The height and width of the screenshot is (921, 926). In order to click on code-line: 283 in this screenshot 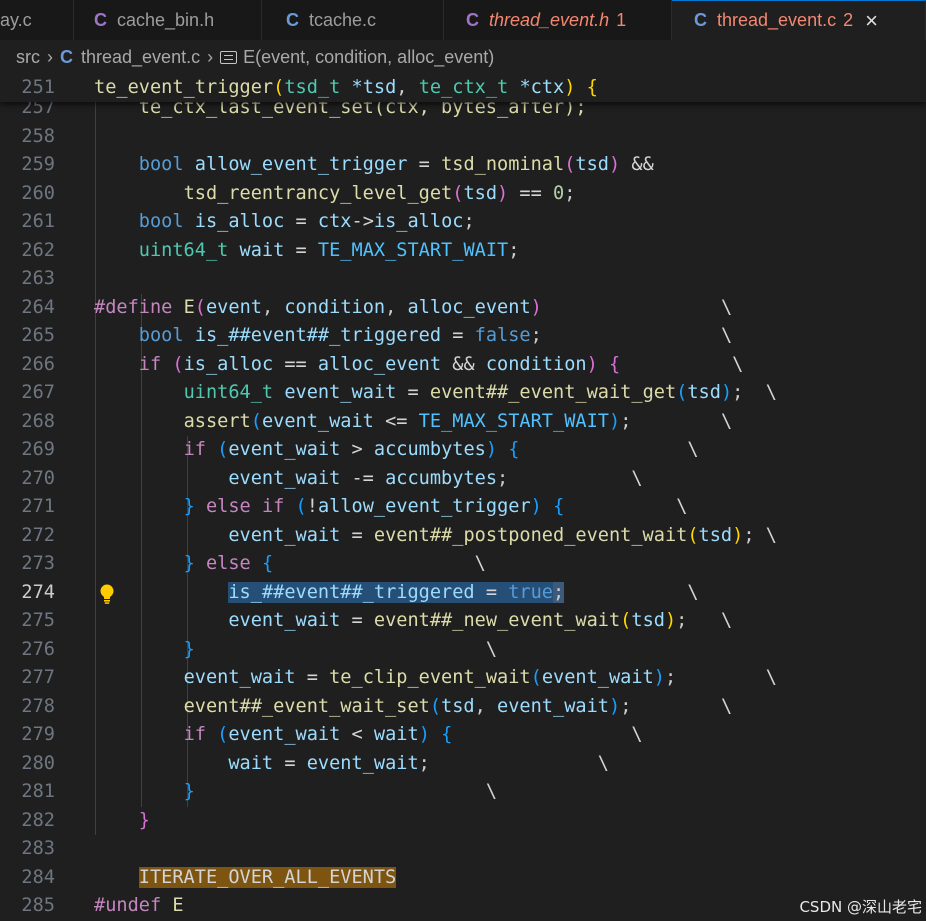, I will do `click(463, 849)`.